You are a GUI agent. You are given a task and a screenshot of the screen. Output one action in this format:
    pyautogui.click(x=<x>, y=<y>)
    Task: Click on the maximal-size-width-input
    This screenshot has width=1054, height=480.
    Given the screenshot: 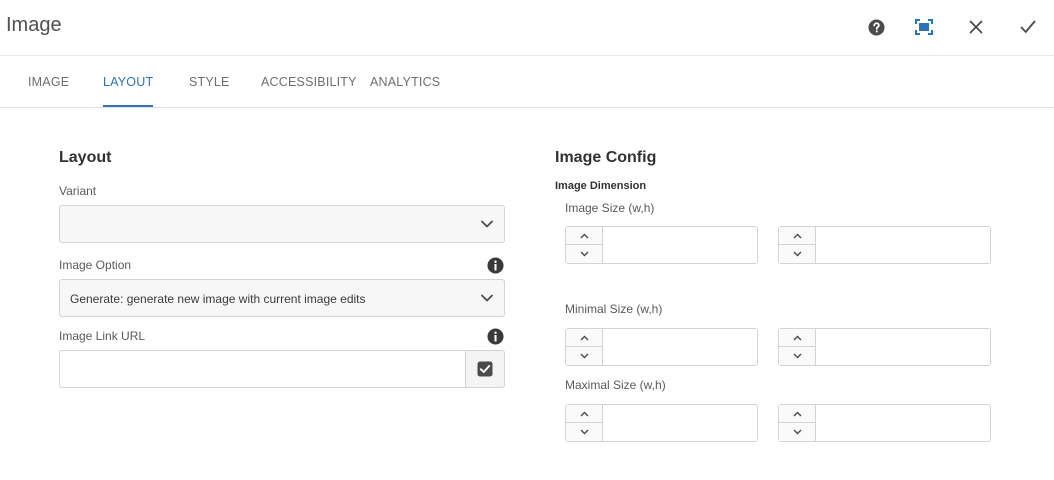 What is the action you would take?
    pyautogui.click(x=680, y=423)
    